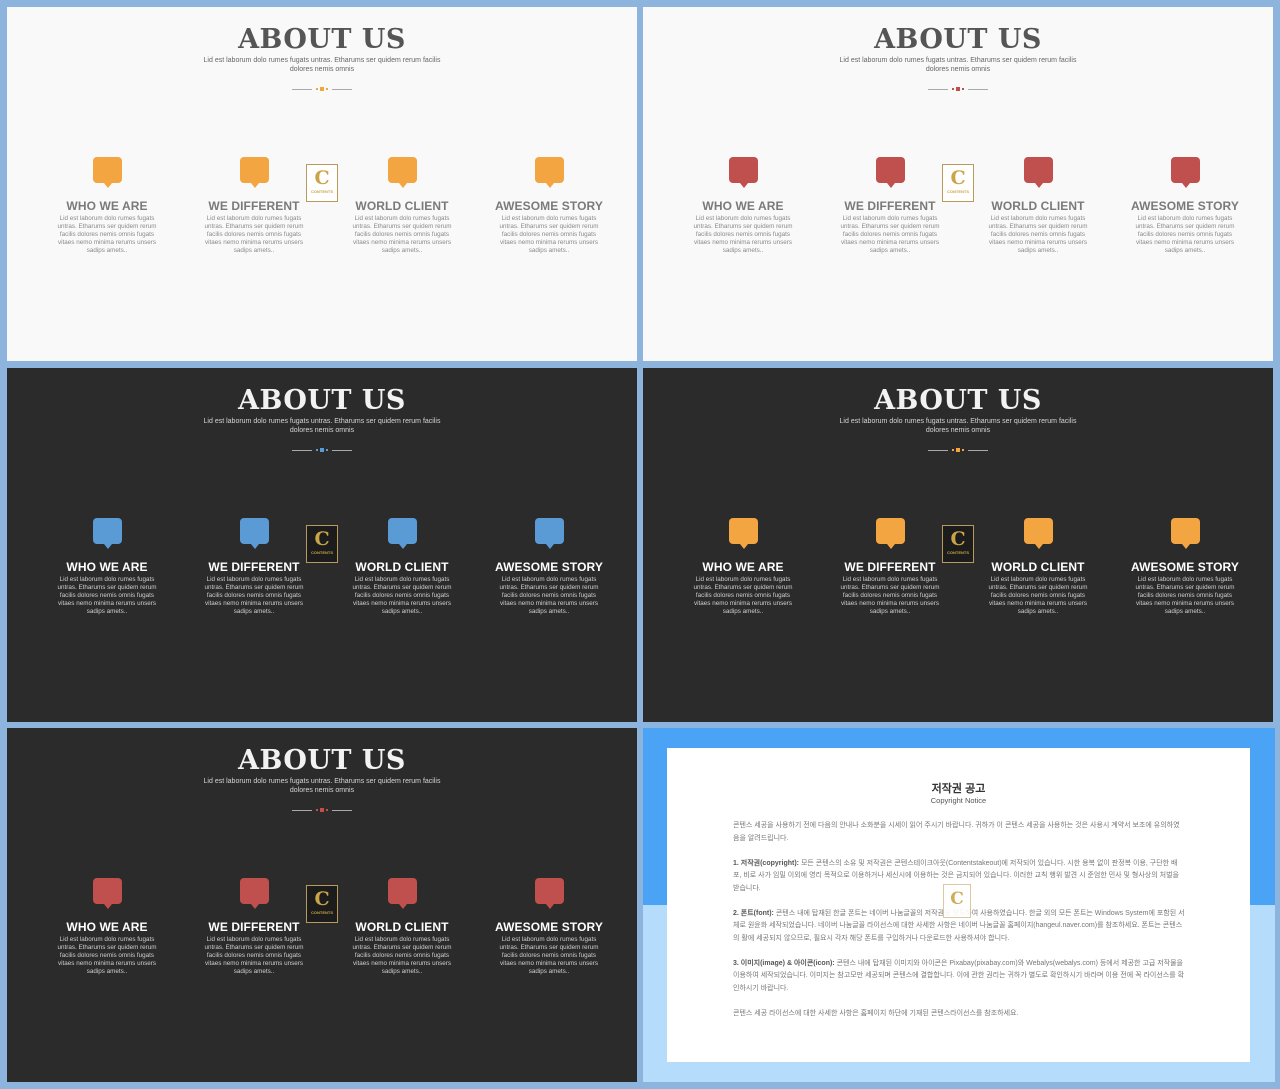 The width and height of the screenshot is (1280, 1089). I want to click on notice-title: 저작권 공고, so click(958, 789).